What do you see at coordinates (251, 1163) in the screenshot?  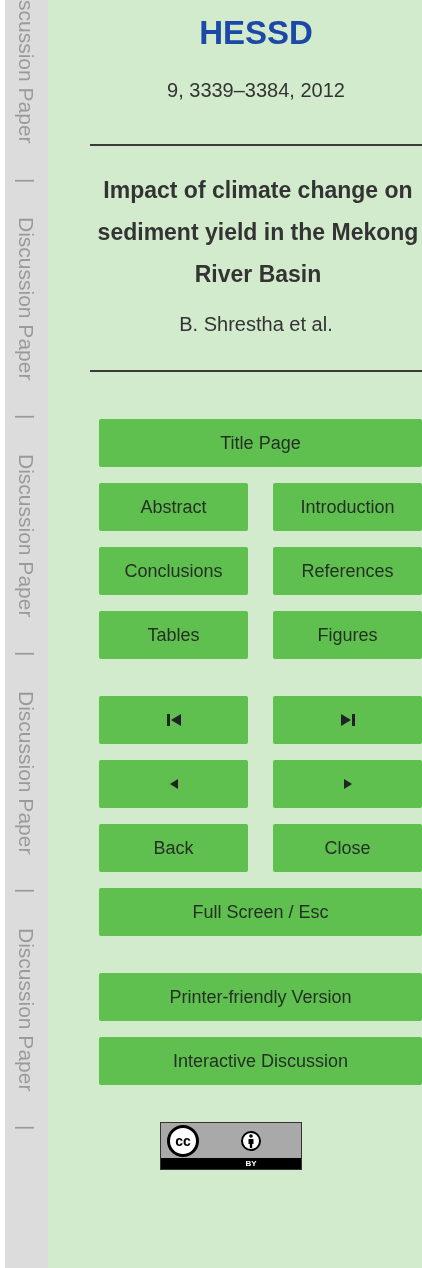 I see `by-label: BY` at bounding box center [251, 1163].